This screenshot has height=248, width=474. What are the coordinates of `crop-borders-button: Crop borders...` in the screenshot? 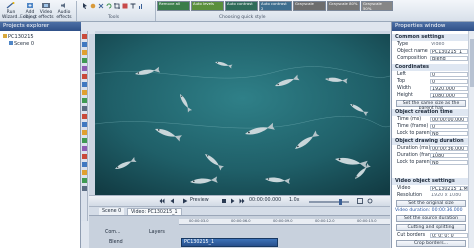 It's located at (431, 243).